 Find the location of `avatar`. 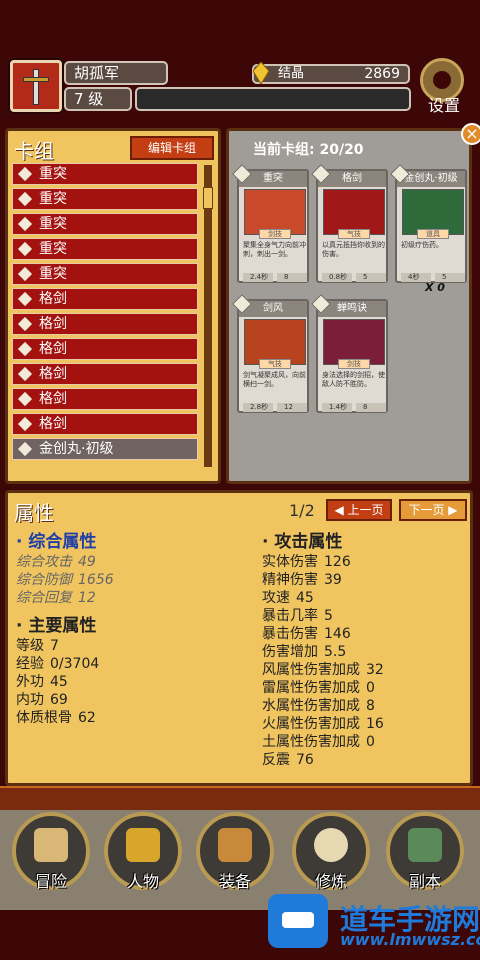

avatar is located at coordinates (36, 86).